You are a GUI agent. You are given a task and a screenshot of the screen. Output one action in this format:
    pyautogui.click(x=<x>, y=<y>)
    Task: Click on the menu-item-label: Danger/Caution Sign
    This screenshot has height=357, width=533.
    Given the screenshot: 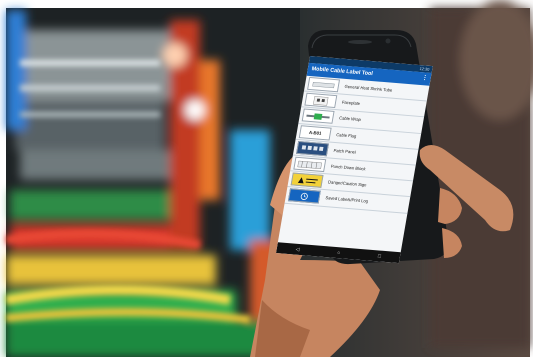 What is the action you would take?
    pyautogui.click(x=347, y=183)
    